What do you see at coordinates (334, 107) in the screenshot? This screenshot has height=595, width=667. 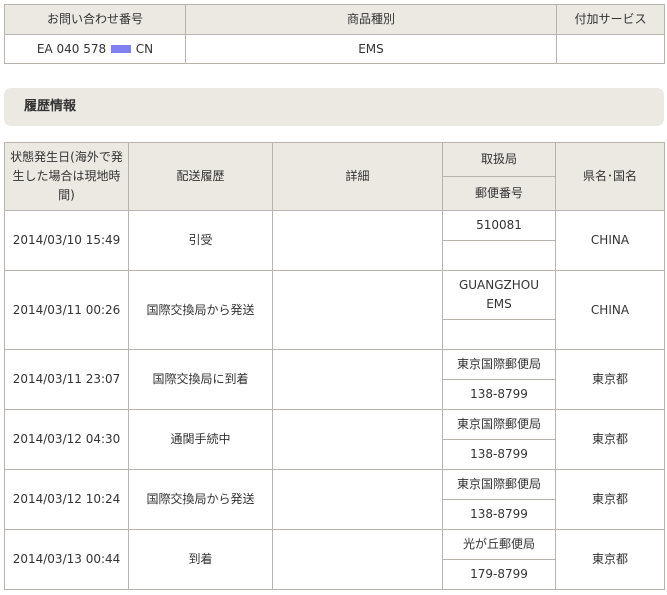 I see `history-section-header: 履歴情報` at bounding box center [334, 107].